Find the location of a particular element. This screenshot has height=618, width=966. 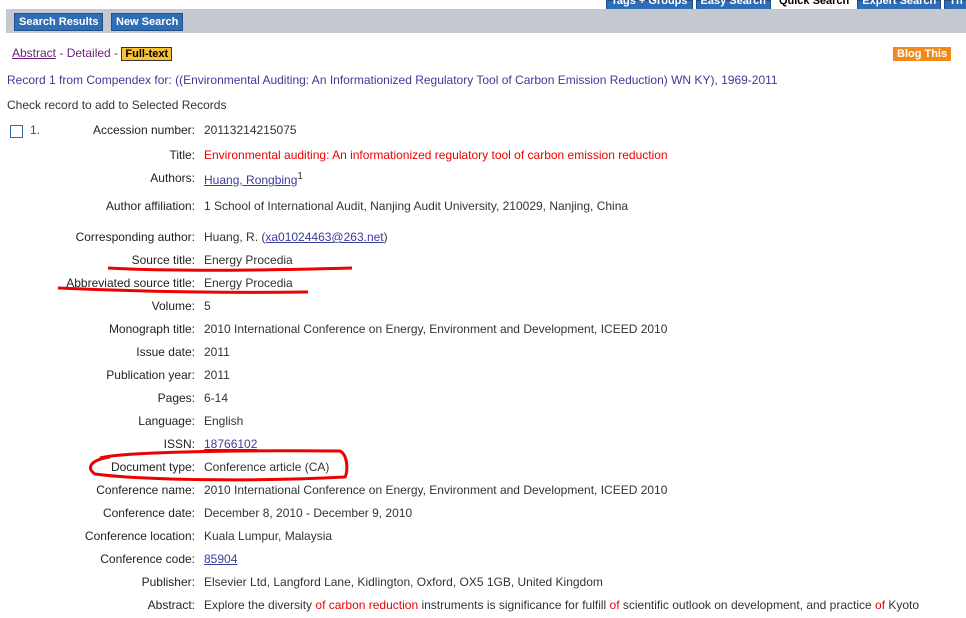

tab-tags-groups: Tags + Groups is located at coordinates (649, 4).